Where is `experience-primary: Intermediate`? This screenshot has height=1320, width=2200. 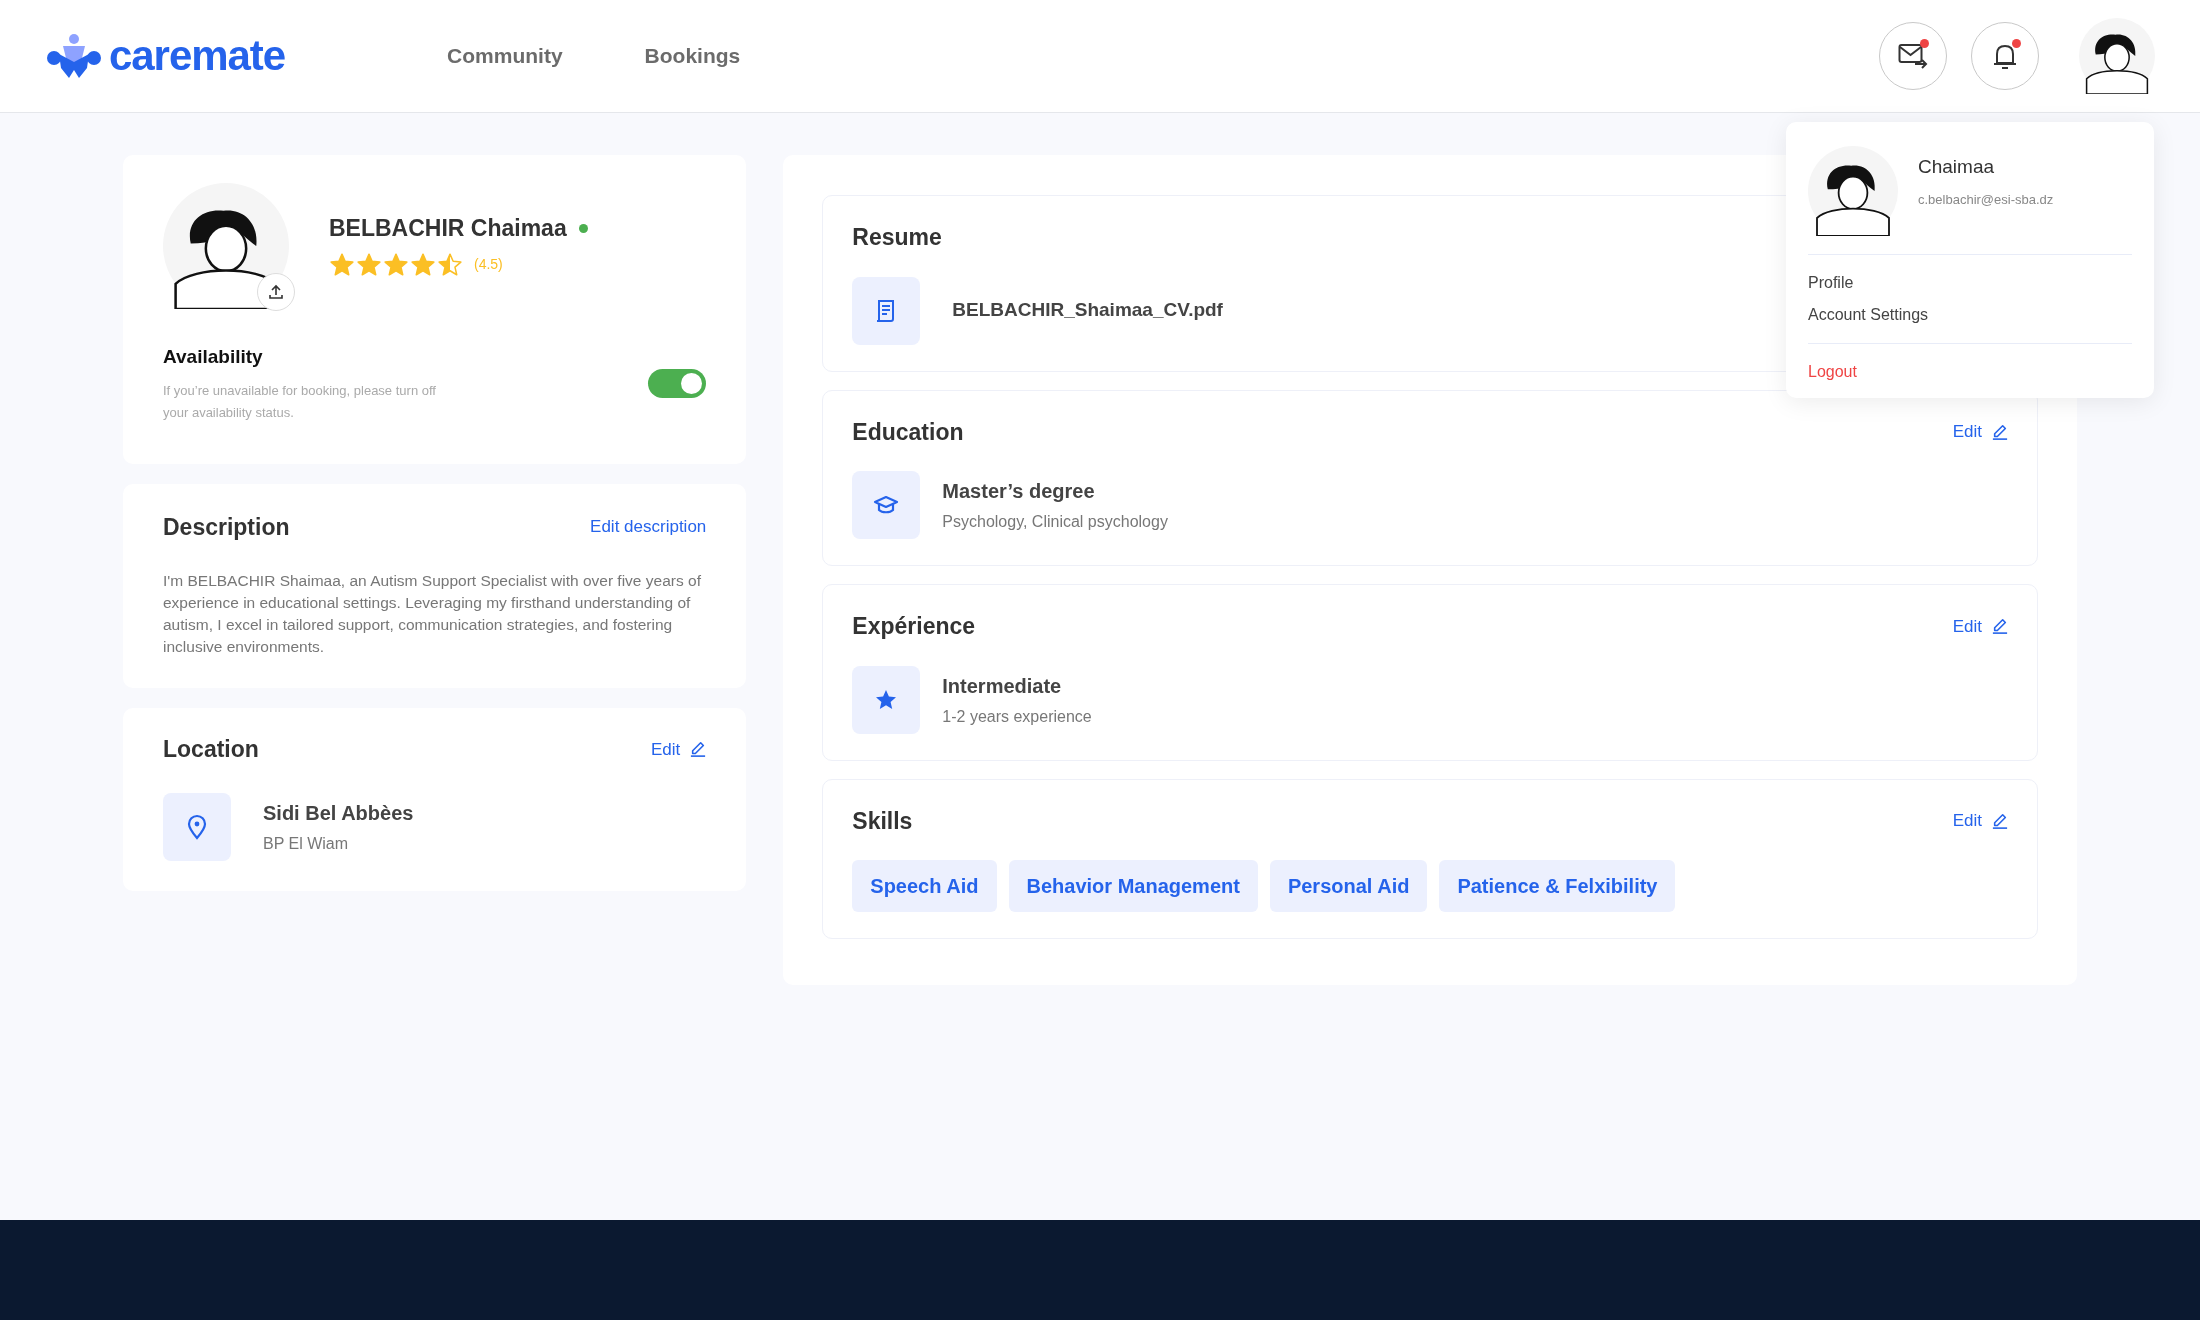 experience-primary: Intermediate is located at coordinates (1002, 686).